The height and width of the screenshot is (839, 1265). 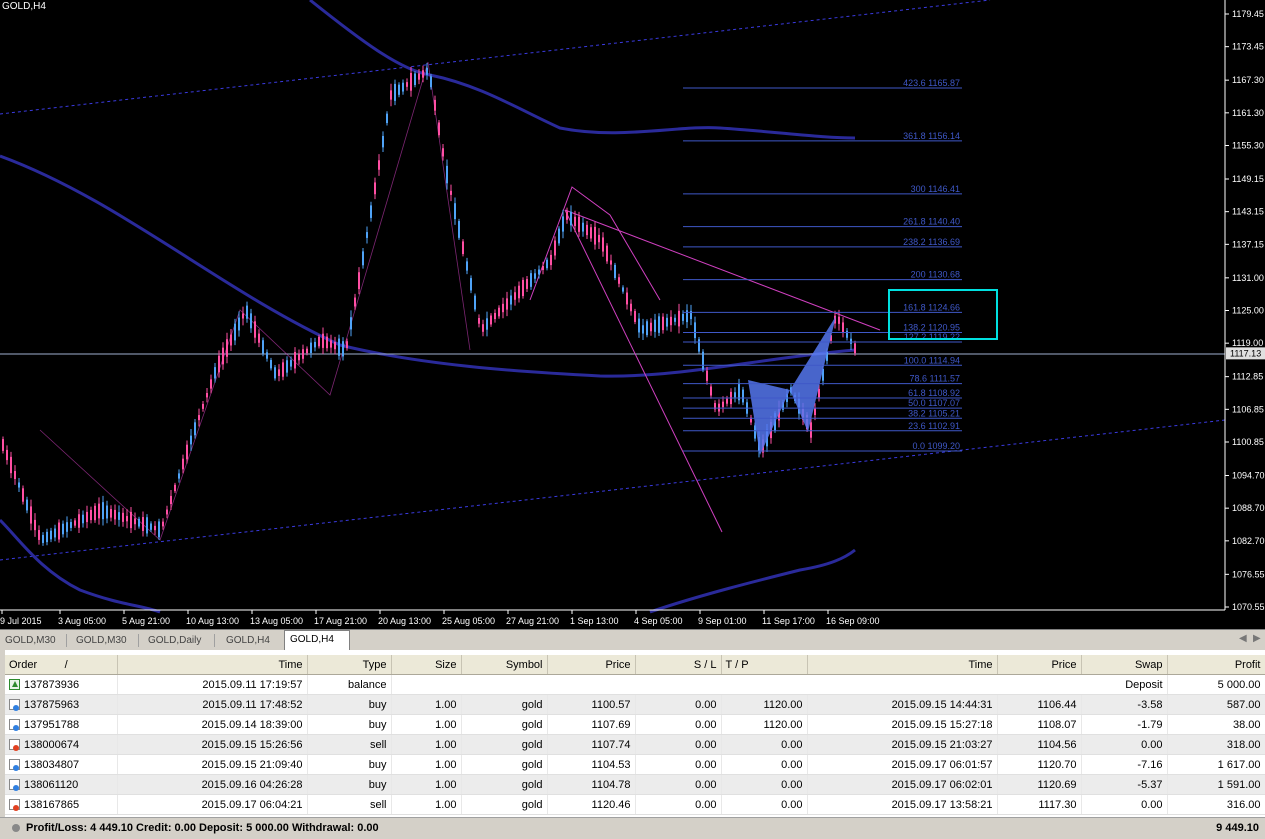 I want to click on price-tick-label: 1100.85, so click(x=1248, y=442).